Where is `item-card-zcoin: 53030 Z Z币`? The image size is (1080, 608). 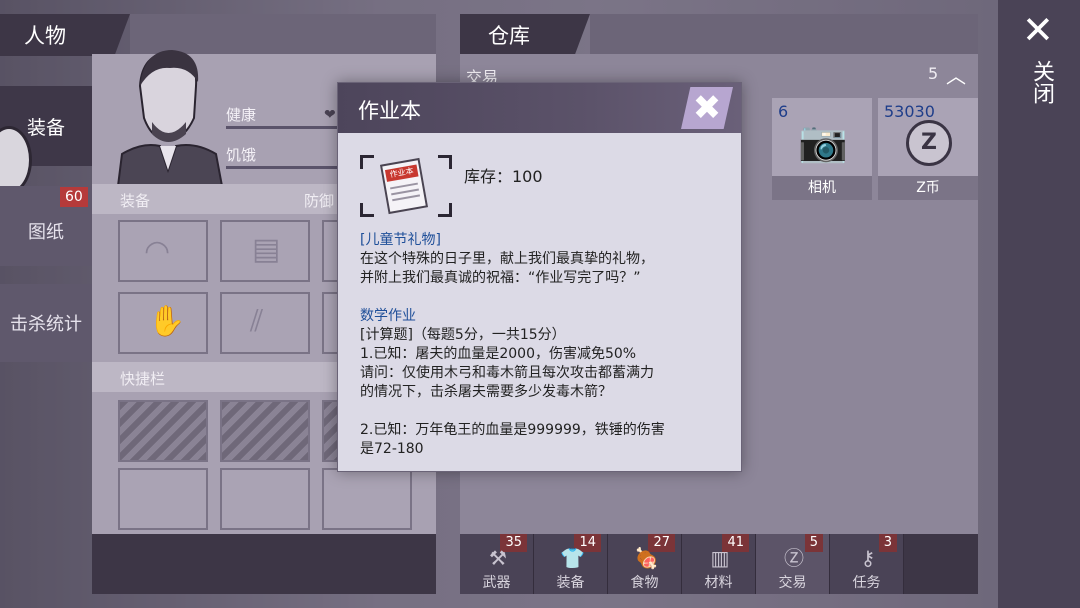
item-card-zcoin: 53030 Z Z币 is located at coordinates (928, 149).